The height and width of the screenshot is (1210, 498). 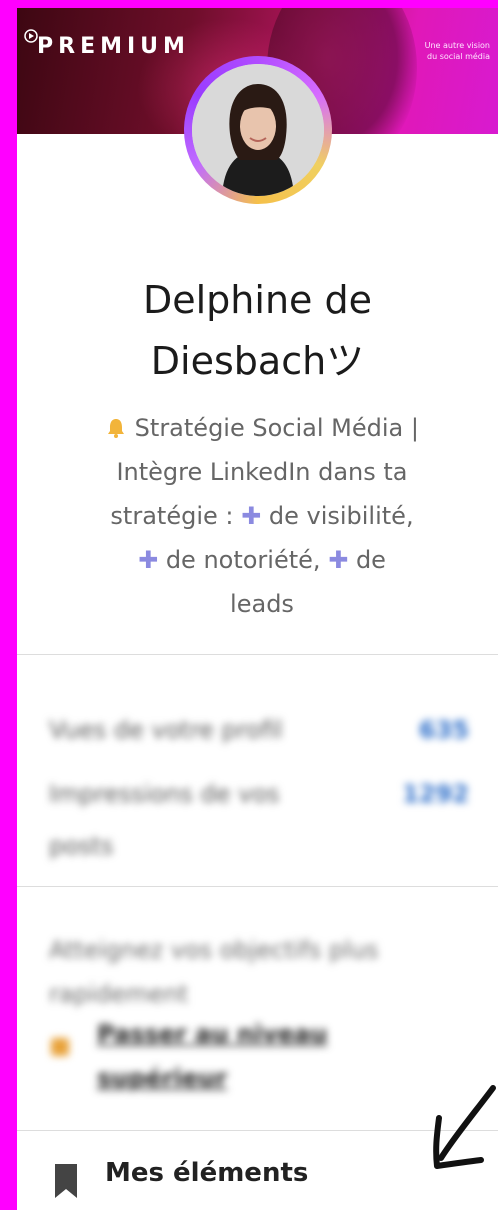 What do you see at coordinates (257, 331) in the screenshot?
I see `profile-name: Delphine de Diesbachツ` at bounding box center [257, 331].